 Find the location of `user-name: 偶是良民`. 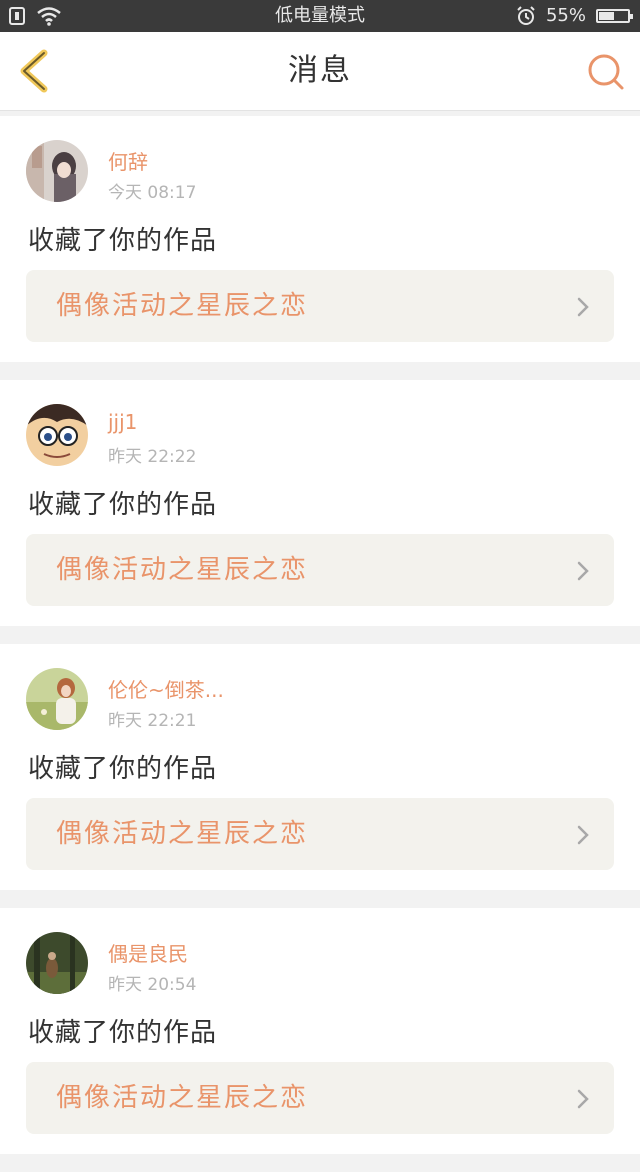

user-name: 偶是良民 is located at coordinates (148, 952).